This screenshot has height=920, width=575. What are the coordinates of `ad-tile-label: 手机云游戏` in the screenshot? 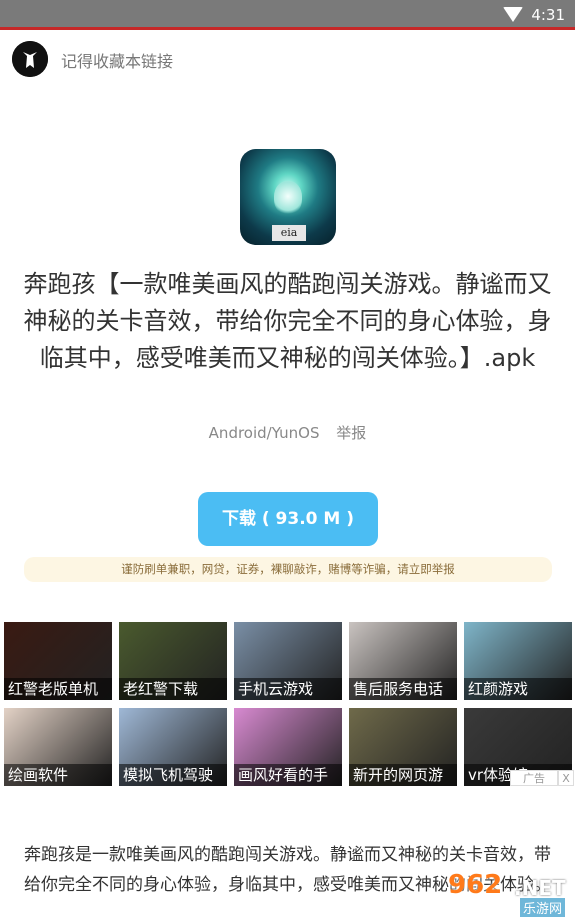 It's located at (288, 689).